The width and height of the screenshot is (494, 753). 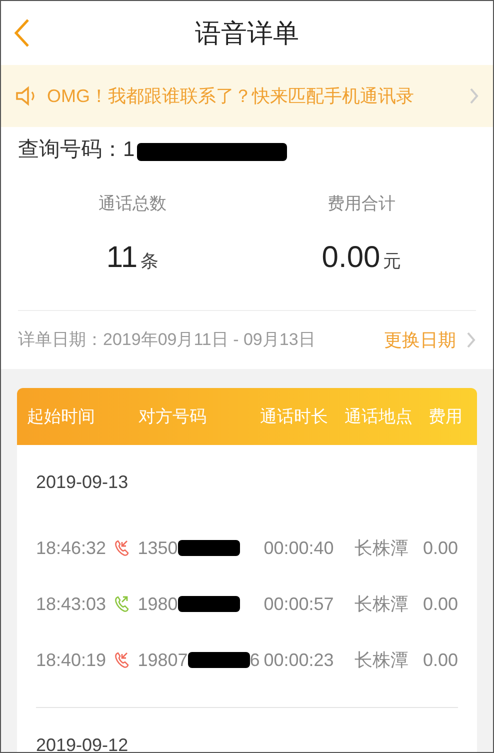 What do you see at coordinates (255, 660) in the screenshot?
I see `phone-number: 6` at bounding box center [255, 660].